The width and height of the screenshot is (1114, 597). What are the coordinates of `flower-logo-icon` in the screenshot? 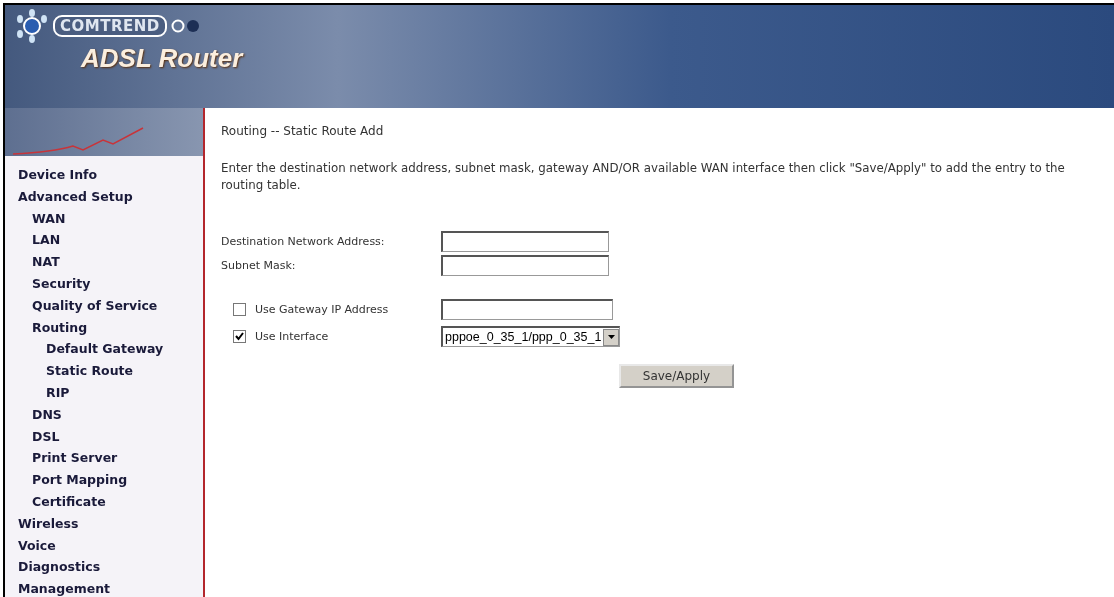 It's located at (32, 26).